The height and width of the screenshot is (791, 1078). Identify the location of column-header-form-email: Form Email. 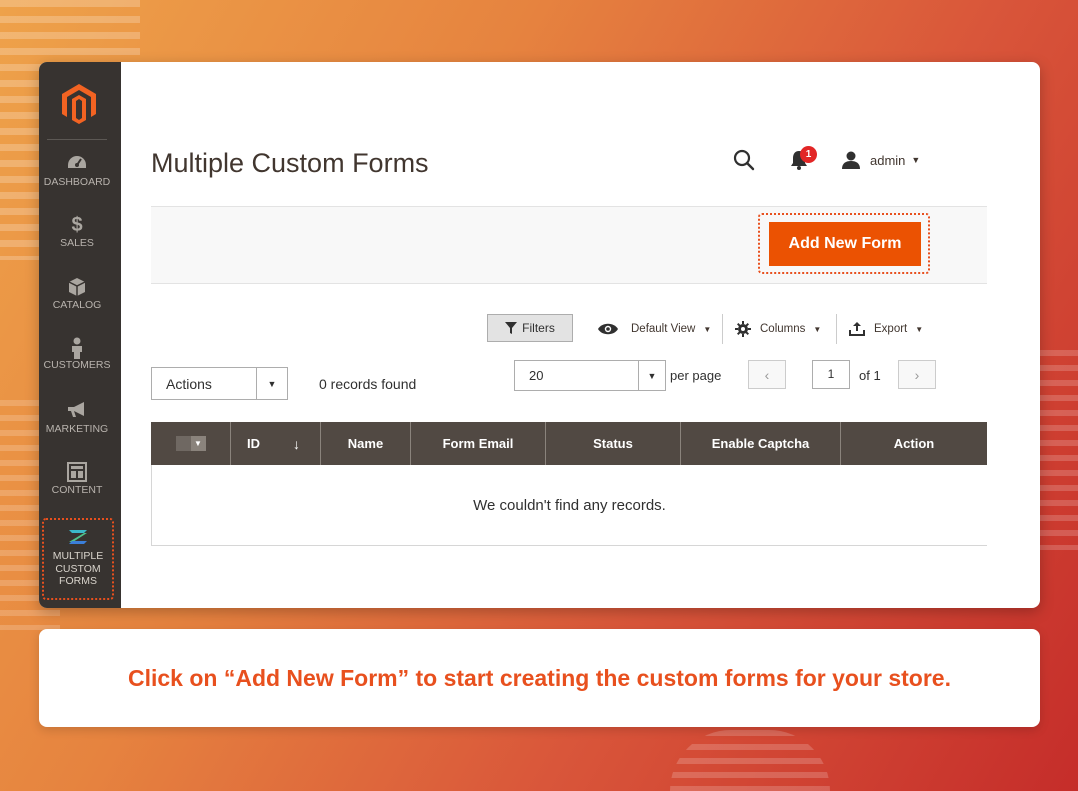
(478, 443).